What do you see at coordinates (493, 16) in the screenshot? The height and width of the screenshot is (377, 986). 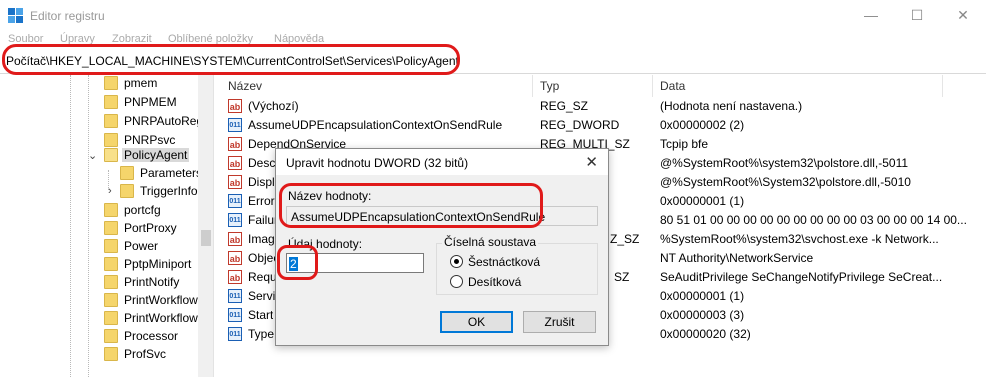 I see `title-bar: Editor registru — ☐ ✕` at bounding box center [493, 16].